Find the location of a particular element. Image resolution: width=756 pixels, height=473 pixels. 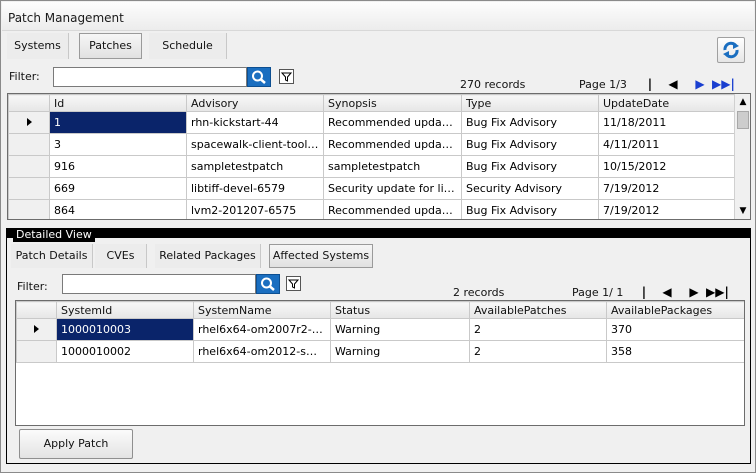

patches-vertical-scrollbar: ▲ ▼ is located at coordinates (742, 156).